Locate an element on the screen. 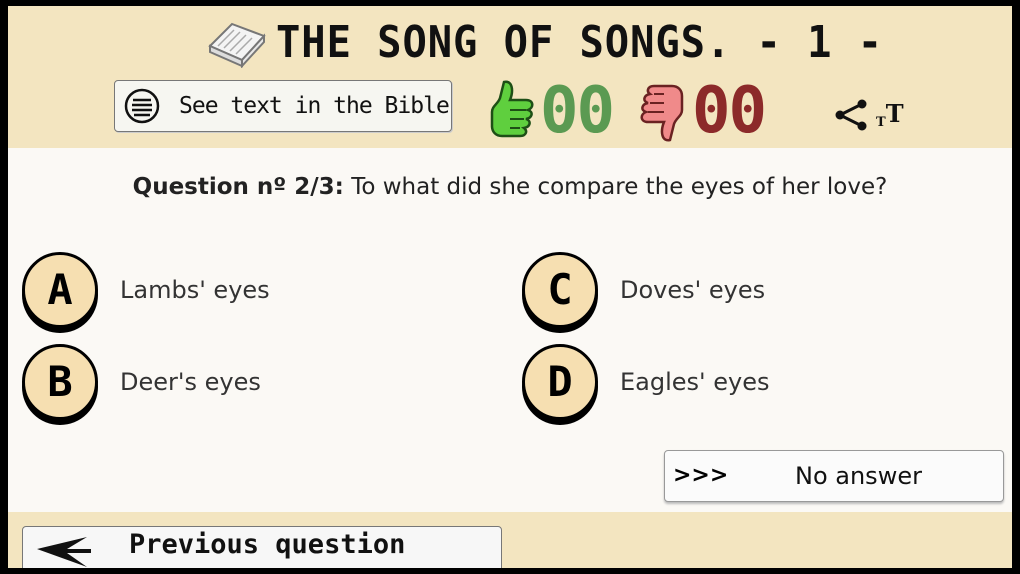  no-answer-button: >>> No answer is located at coordinates (834, 476).